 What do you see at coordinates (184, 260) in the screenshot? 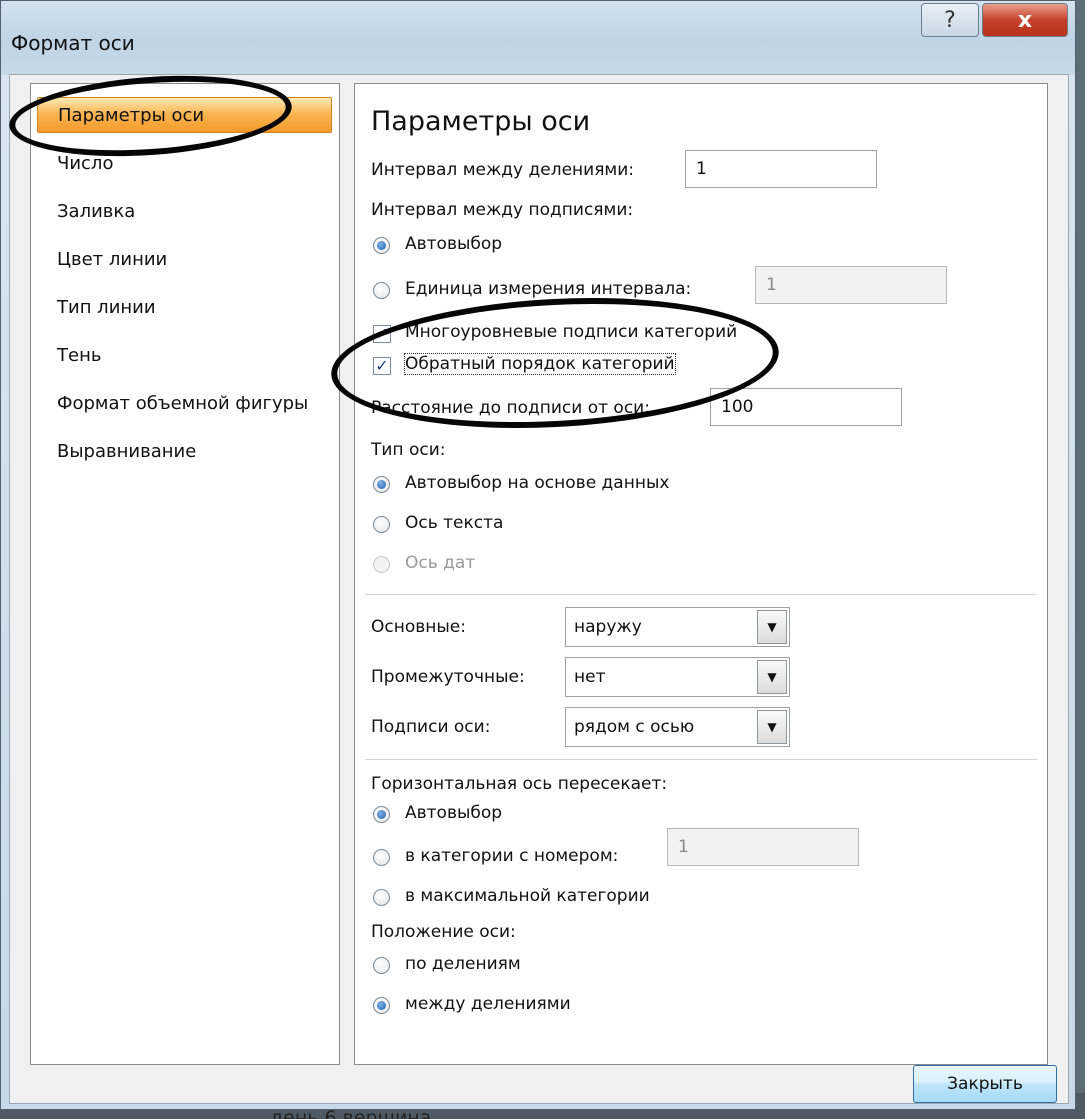
I see `nav-item-line-color: Цвет линии` at bounding box center [184, 260].